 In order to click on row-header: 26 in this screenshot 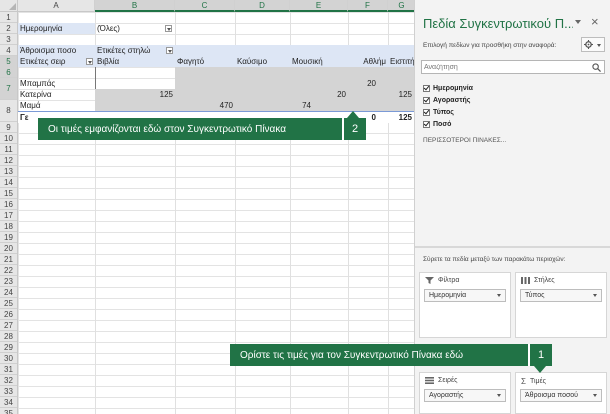, I will do `click(8, 314)`.